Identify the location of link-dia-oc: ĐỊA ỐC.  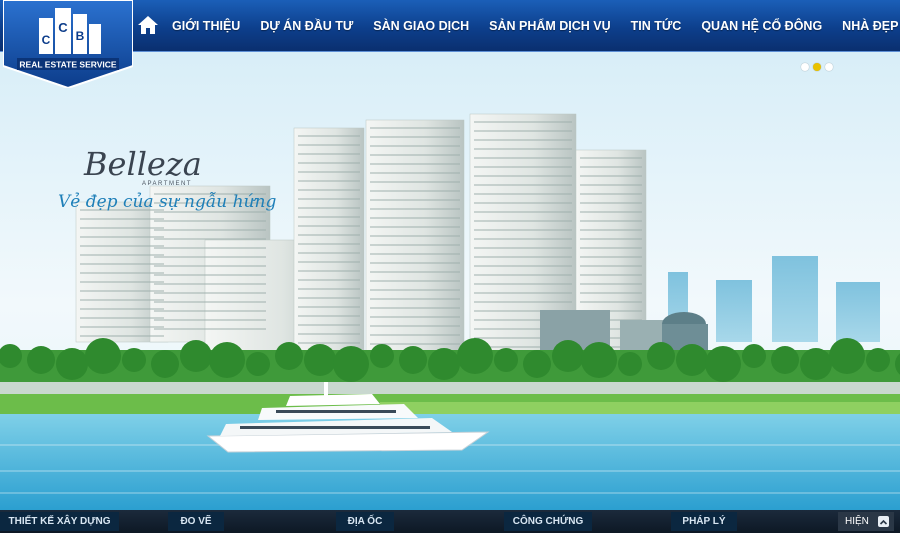
(365, 521).